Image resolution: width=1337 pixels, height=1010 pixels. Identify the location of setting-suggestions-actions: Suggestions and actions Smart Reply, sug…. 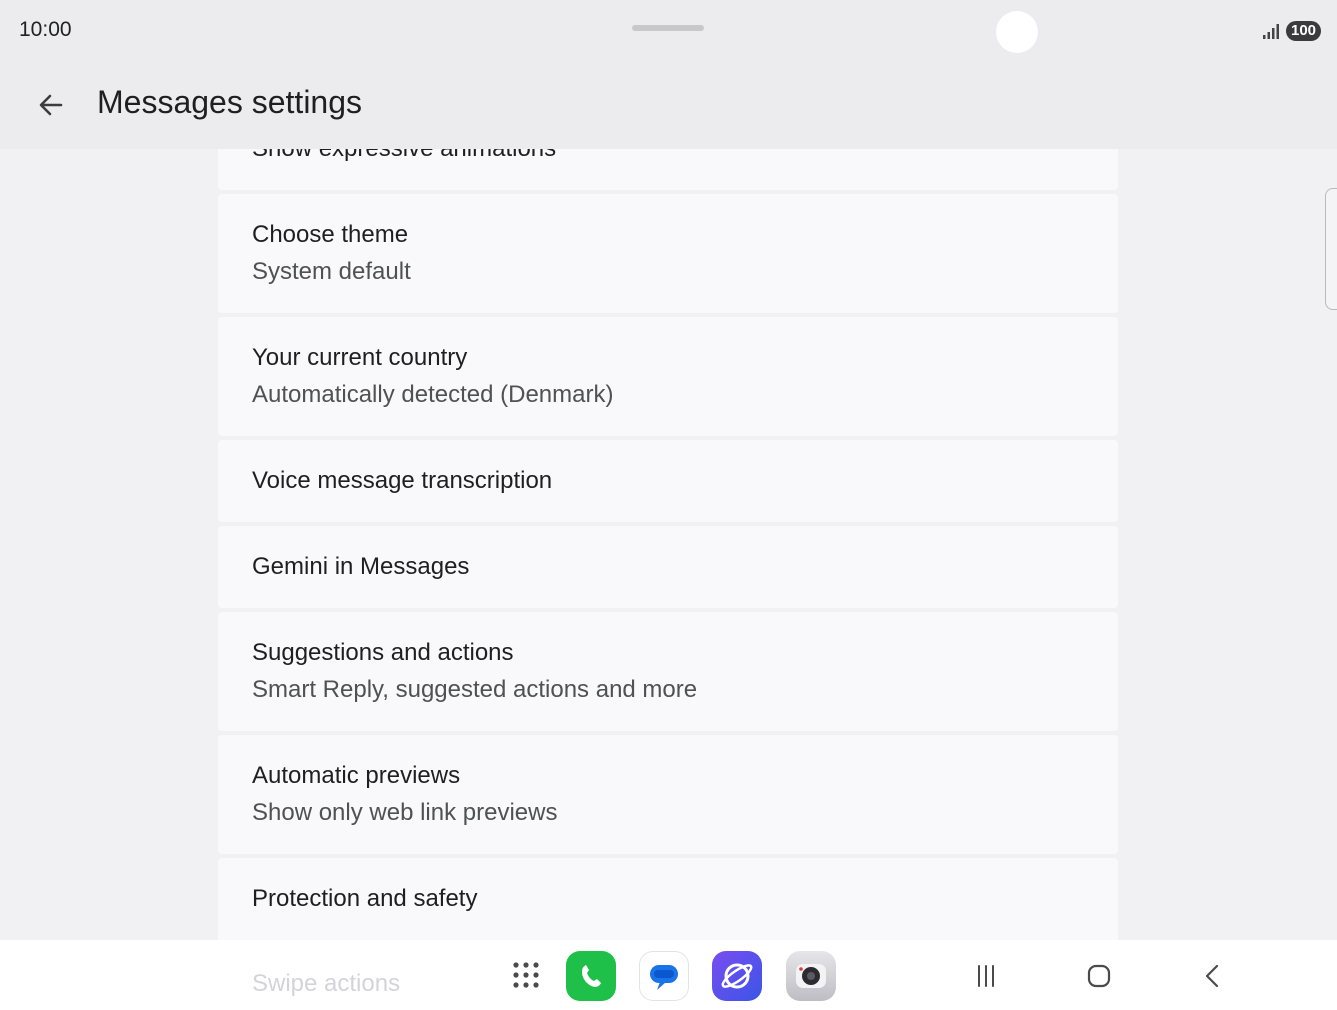
(668, 671).